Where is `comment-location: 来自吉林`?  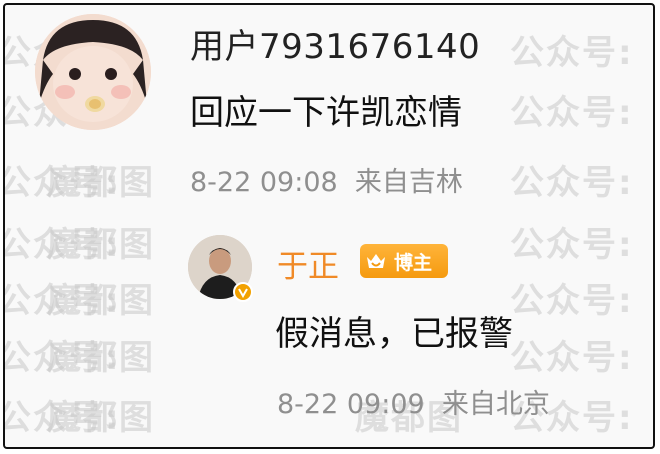 comment-location: 来自吉林 is located at coordinates (408, 182).